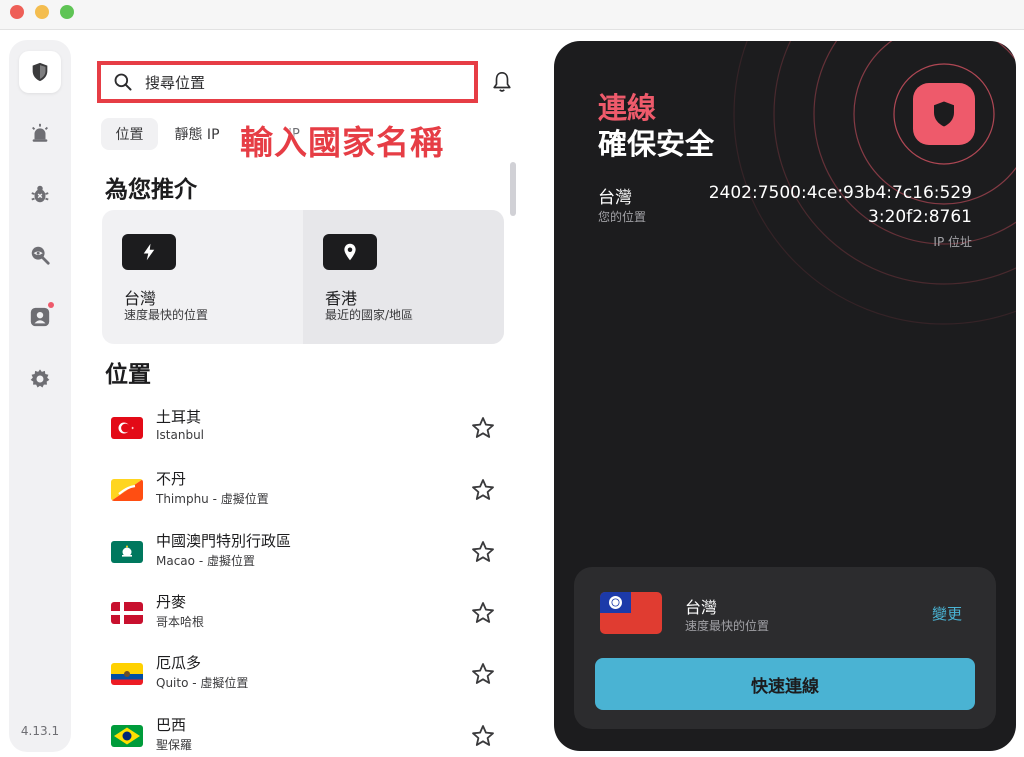 The height and width of the screenshot is (757, 1024). What do you see at coordinates (307, 553) in the screenshot?
I see `list-item-macao: 中國澳門特別行政區 Macao - 虛擬位置` at bounding box center [307, 553].